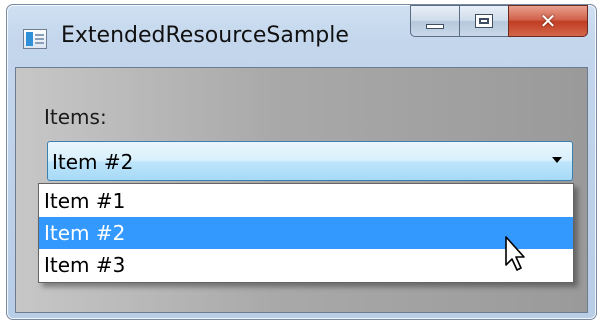  I want to click on maximize-icon, so click(484, 21).